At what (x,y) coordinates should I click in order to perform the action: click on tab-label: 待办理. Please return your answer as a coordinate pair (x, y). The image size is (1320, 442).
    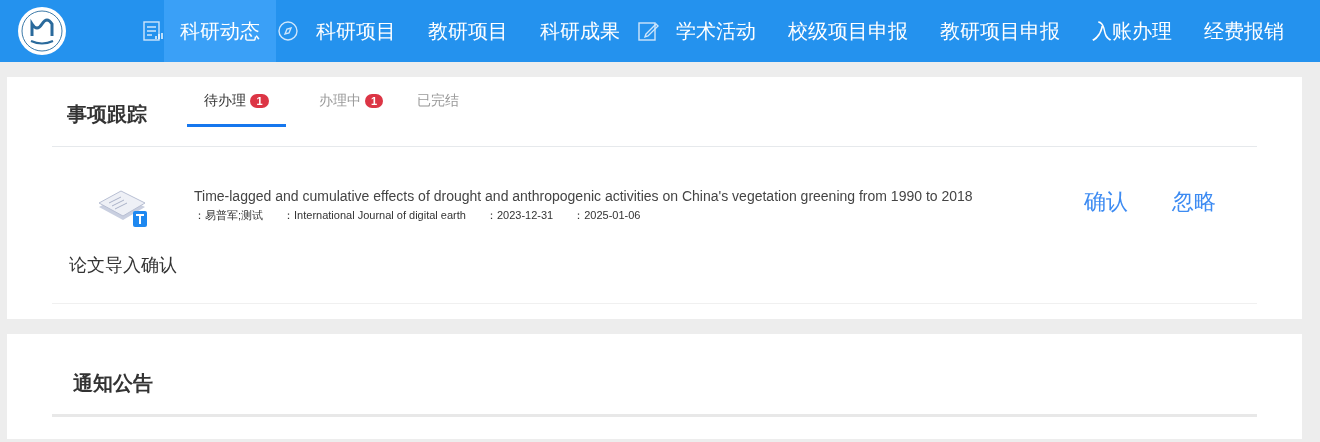
    Looking at the image, I should click on (225, 100).